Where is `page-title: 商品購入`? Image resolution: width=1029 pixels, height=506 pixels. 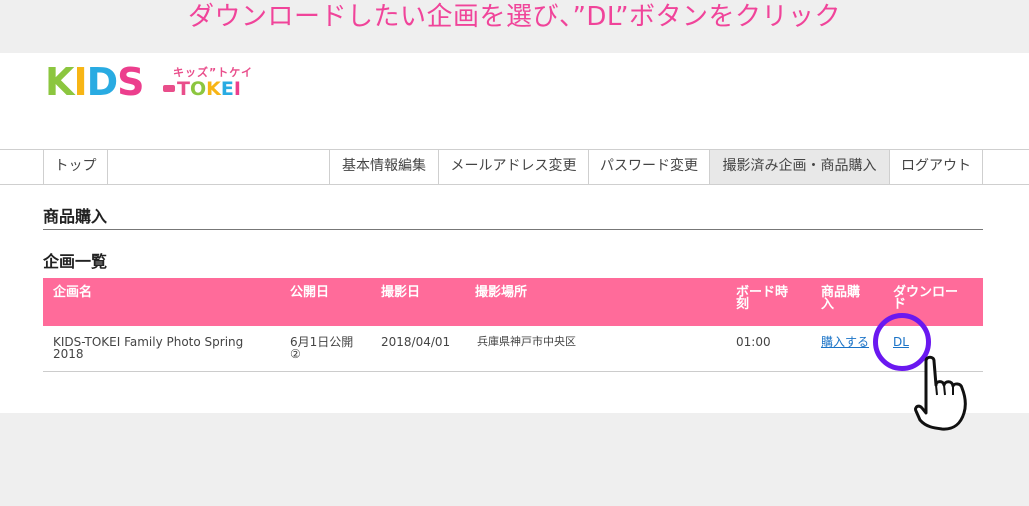
page-title: 商品購入 is located at coordinates (75, 216).